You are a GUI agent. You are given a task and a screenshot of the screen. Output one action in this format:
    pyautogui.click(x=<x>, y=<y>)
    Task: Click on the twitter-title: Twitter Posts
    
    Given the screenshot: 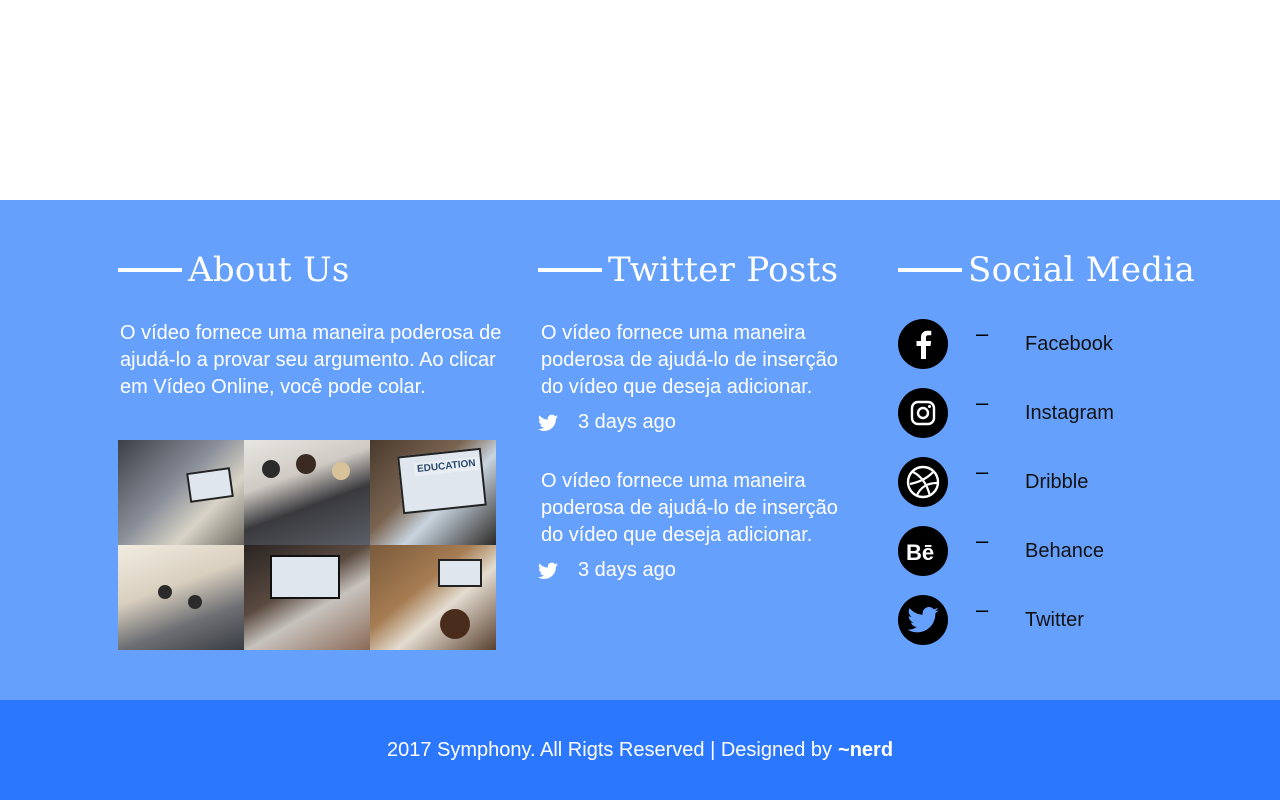 What is the action you would take?
    pyautogui.click(x=688, y=270)
    